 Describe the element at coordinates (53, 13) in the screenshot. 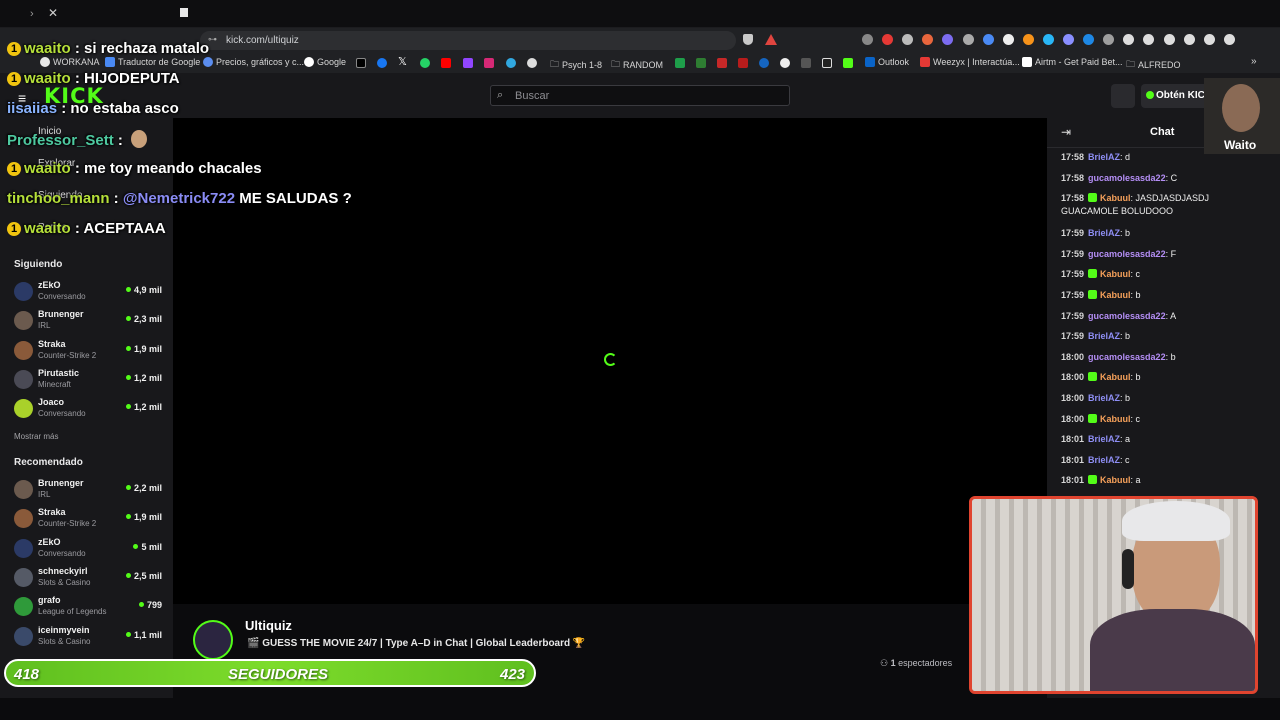

I see `close-tab-icon: ✕` at that location.